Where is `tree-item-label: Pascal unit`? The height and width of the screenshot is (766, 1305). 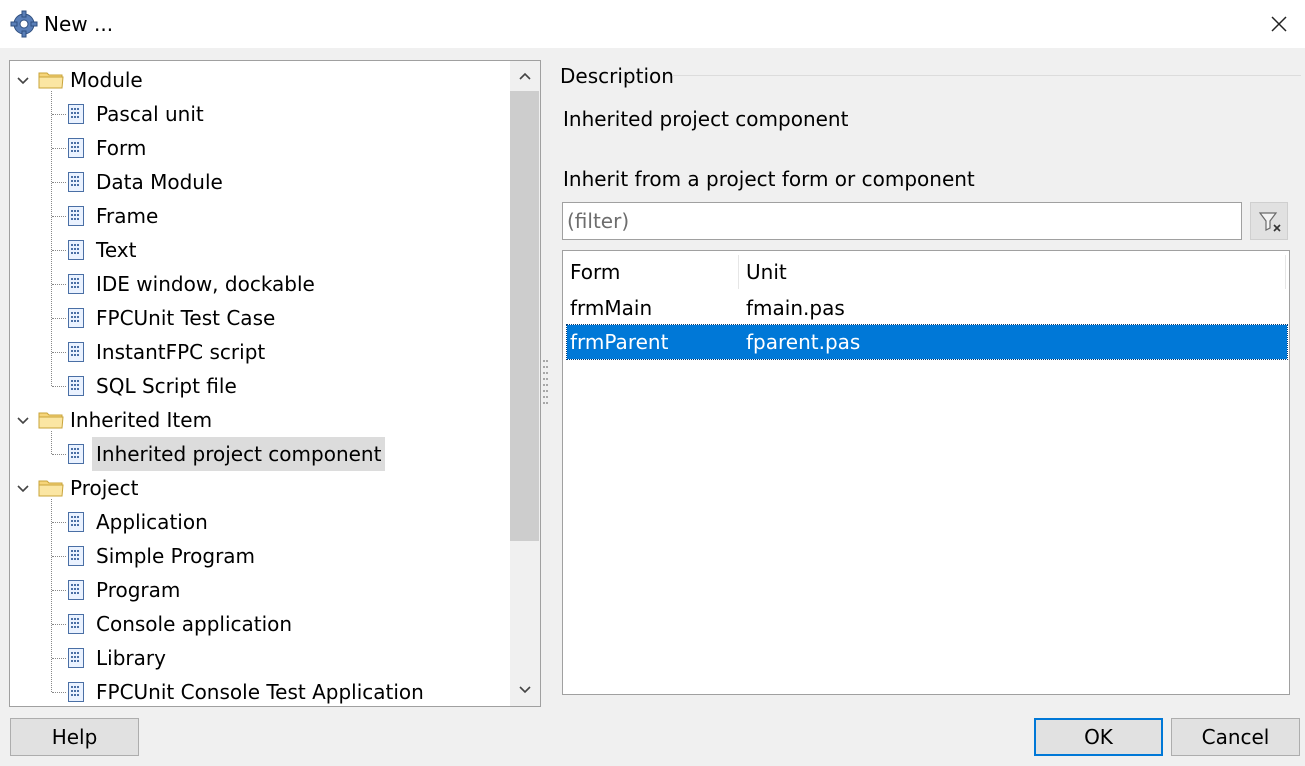
tree-item-label: Pascal unit is located at coordinates (150, 114).